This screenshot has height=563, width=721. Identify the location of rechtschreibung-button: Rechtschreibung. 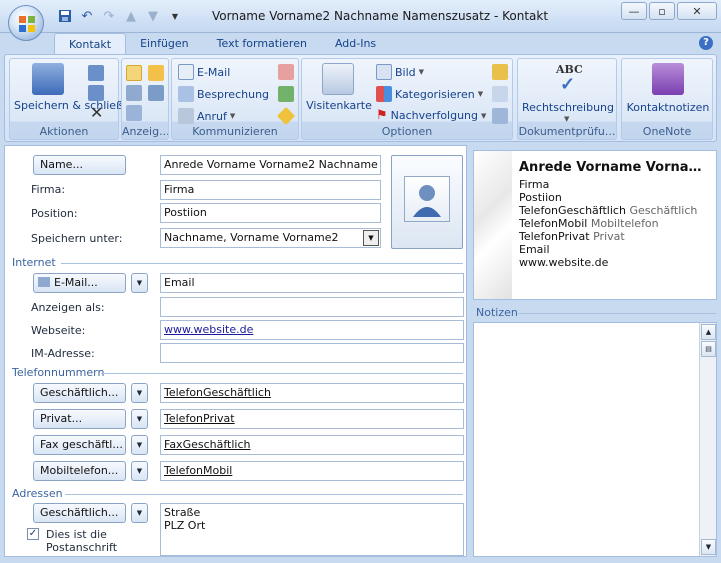
(568, 107).